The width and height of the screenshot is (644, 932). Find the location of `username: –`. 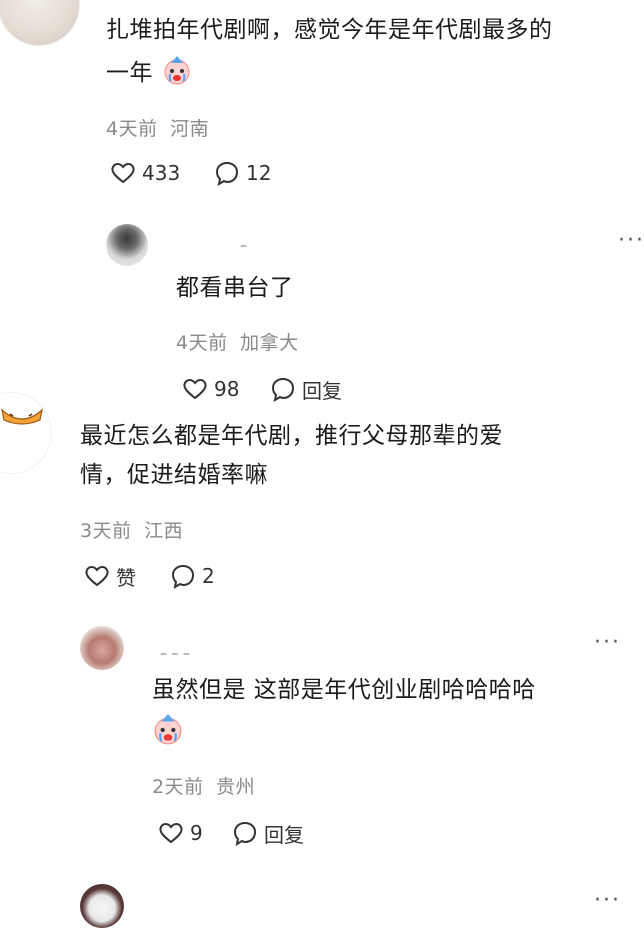

username: – is located at coordinates (243, 246).